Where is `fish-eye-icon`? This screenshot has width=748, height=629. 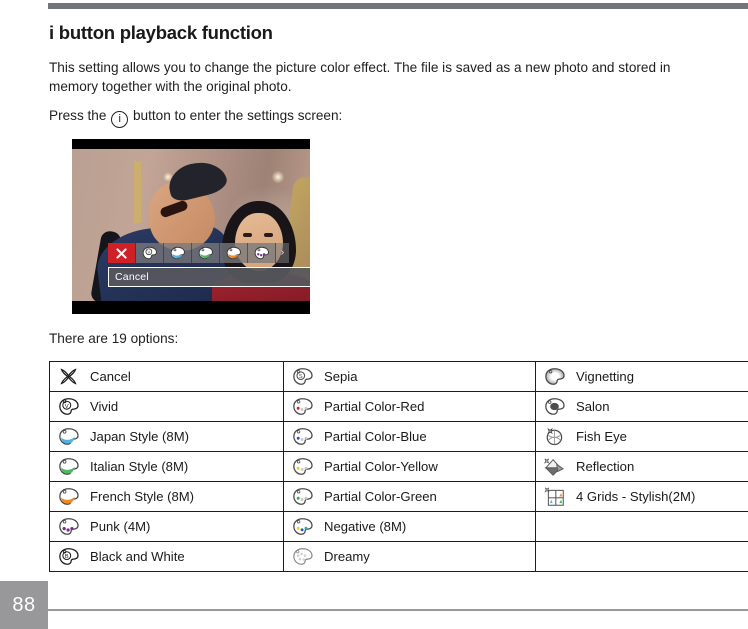
fish-eye-icon is located at coordinates (554, 436).